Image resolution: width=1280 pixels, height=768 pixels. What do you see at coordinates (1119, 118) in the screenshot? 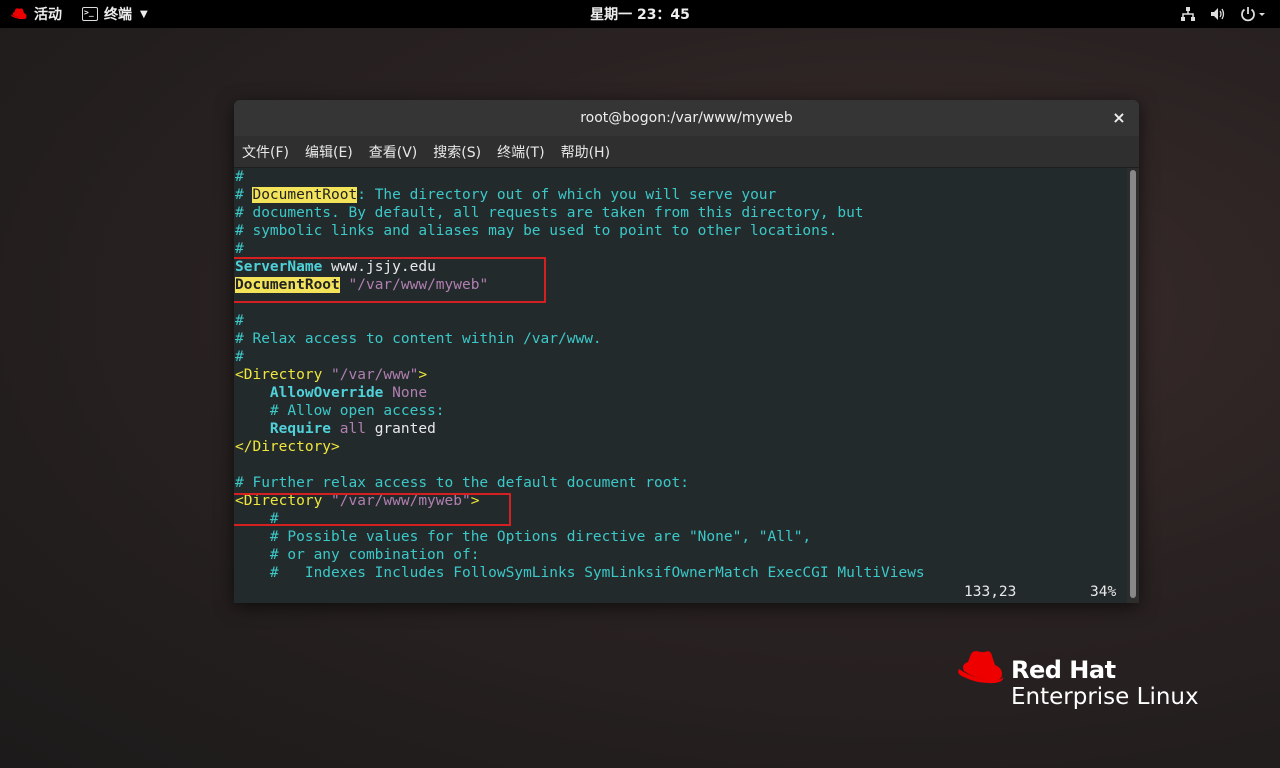
I see `close-button: ×` at bounding box center [1119, 118].